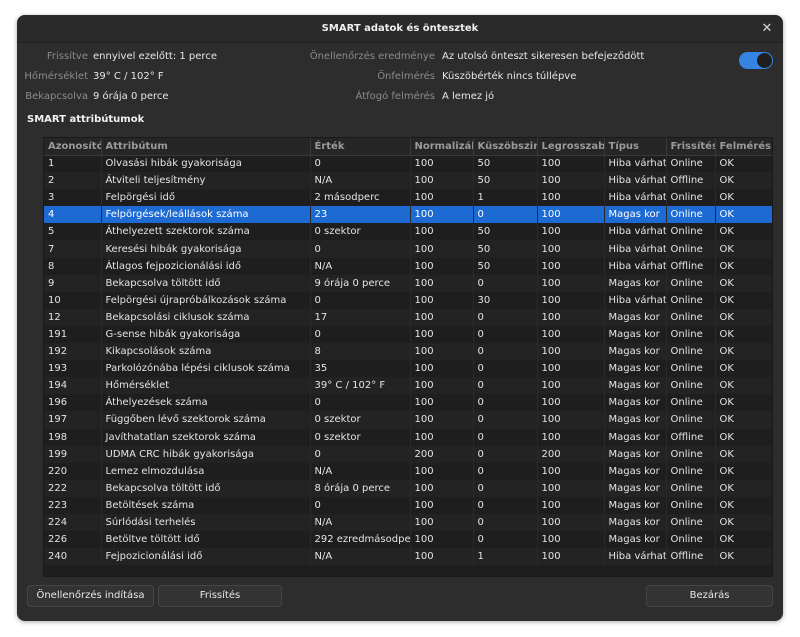  I want to click on refresh-button: Frissítés, so click(220, 596).